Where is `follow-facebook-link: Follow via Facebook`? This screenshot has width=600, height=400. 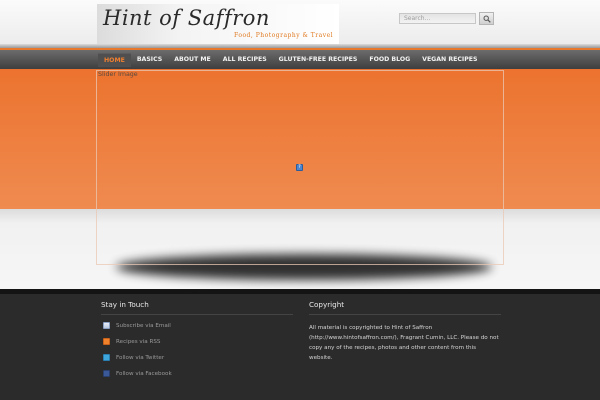 follow-facebook-link: Follow via Facebook is located at coordinates (197, 373).